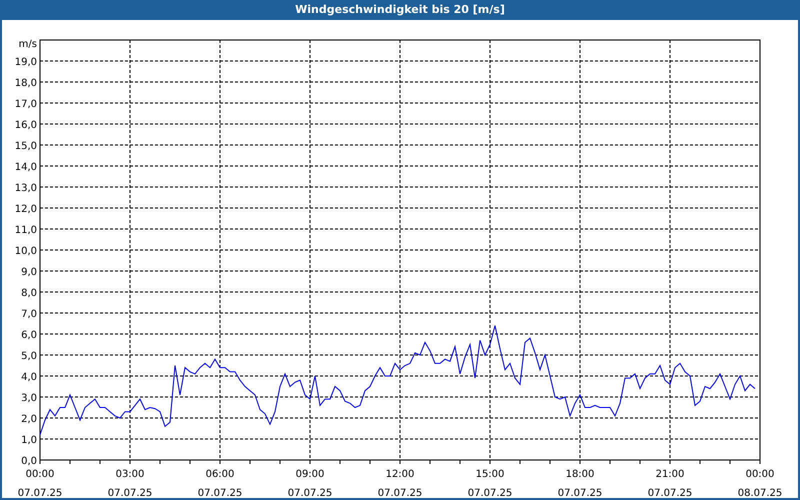  What do you see at coordinates (490, 483) in the screenshot?
I see `x-tick-label: 15:00 07.07.25` at bounding box center [490, 483].